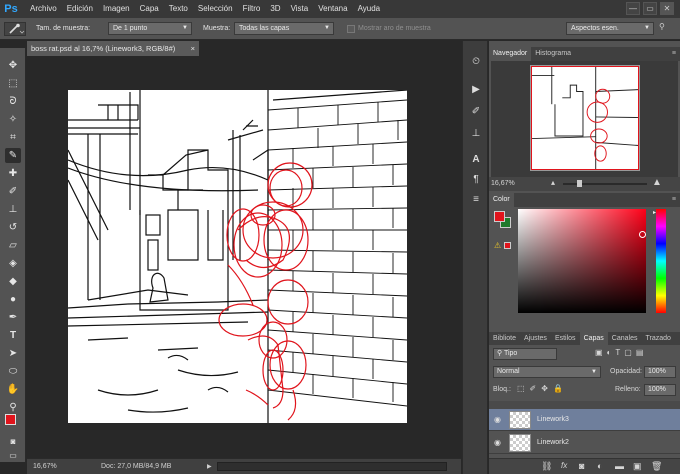  What do you see at coordinates (584, 54) in the screenshot?
I see `navigator-tabs: Navegador Histograma ≡` at bounding box center [584, 54].